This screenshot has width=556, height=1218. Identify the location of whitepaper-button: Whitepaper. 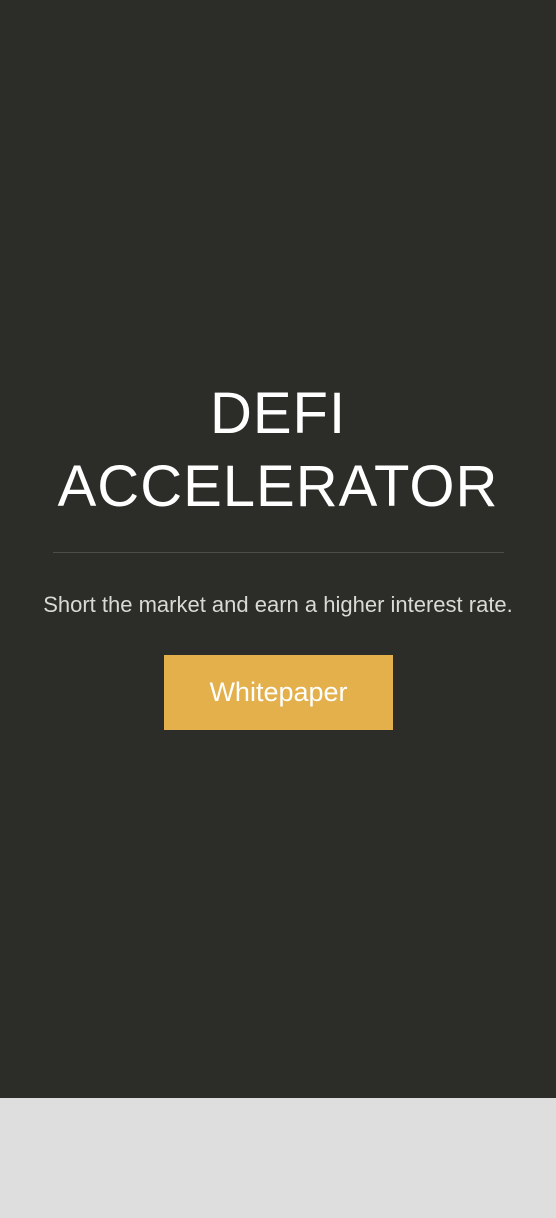
(278, 692).